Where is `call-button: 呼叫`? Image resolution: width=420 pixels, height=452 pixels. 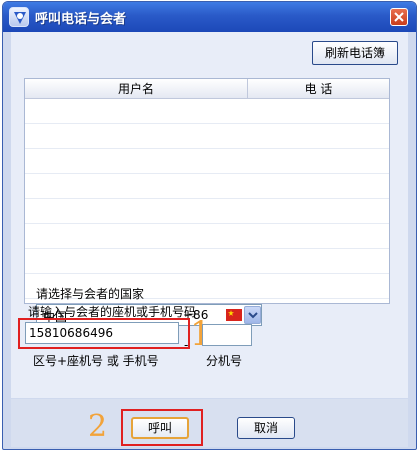
call-button: 呼叫 is located at coordinates (160, 428).